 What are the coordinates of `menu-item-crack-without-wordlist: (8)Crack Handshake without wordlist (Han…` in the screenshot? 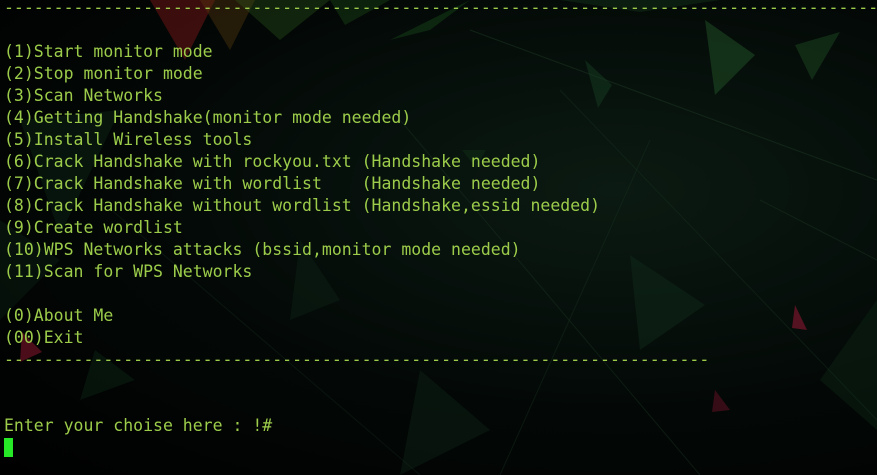 It's located at (302, 205).